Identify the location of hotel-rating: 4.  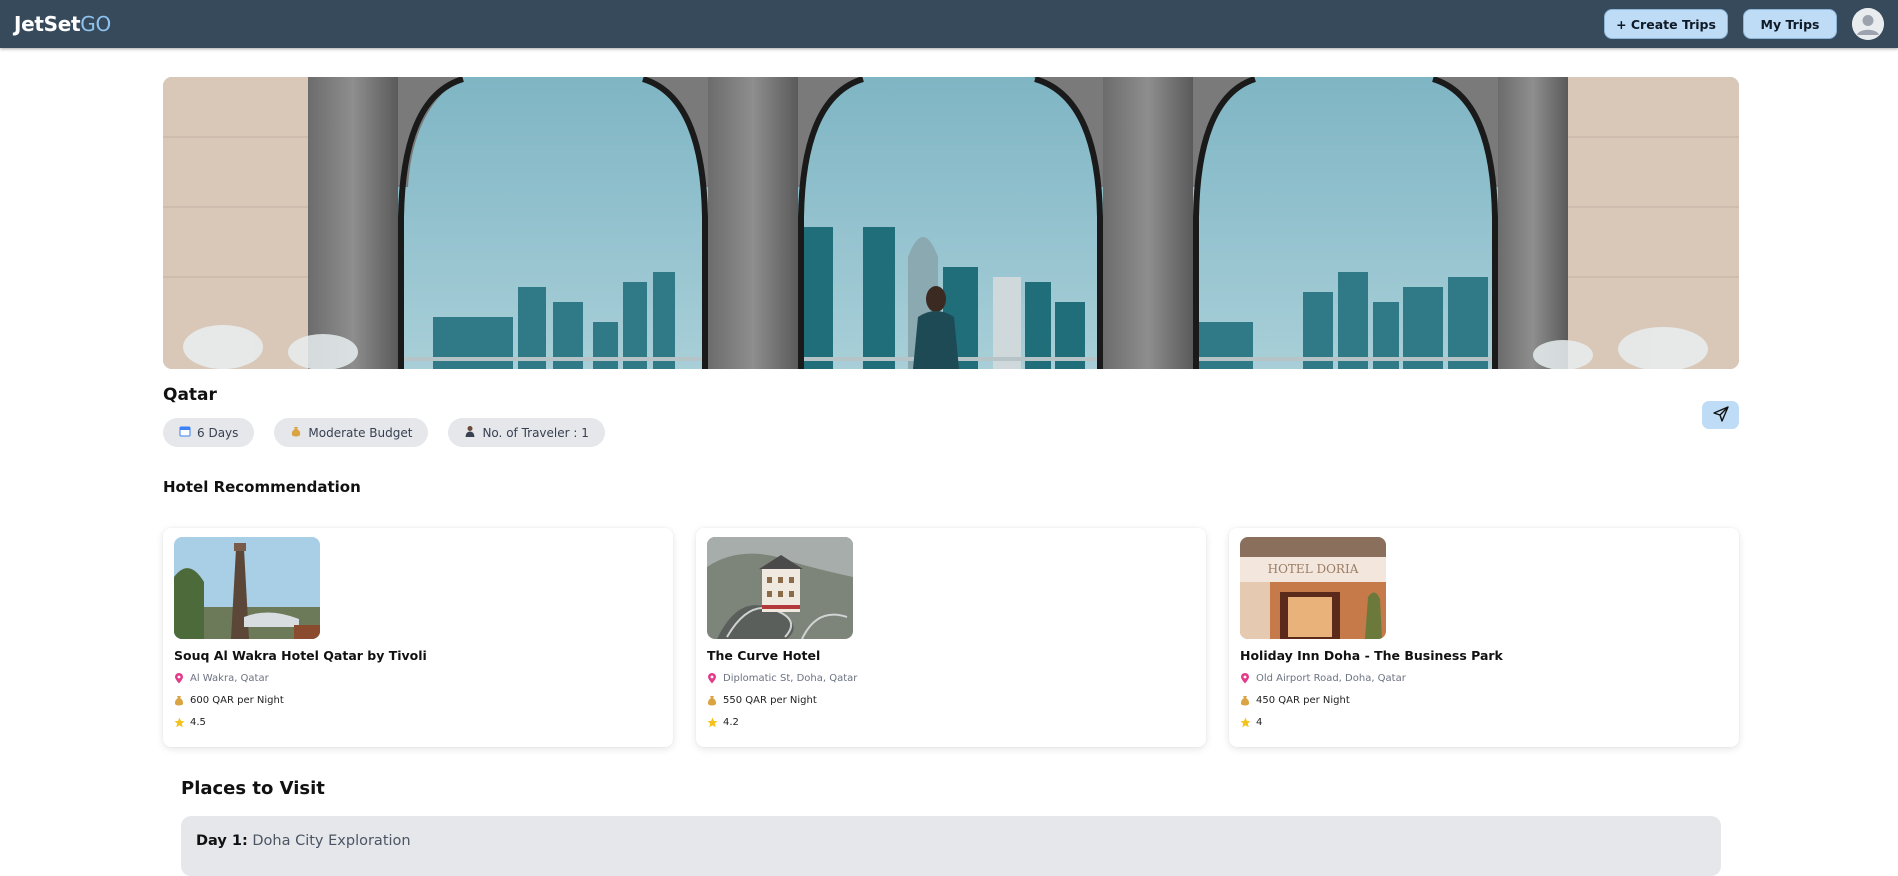
(1251, 722).